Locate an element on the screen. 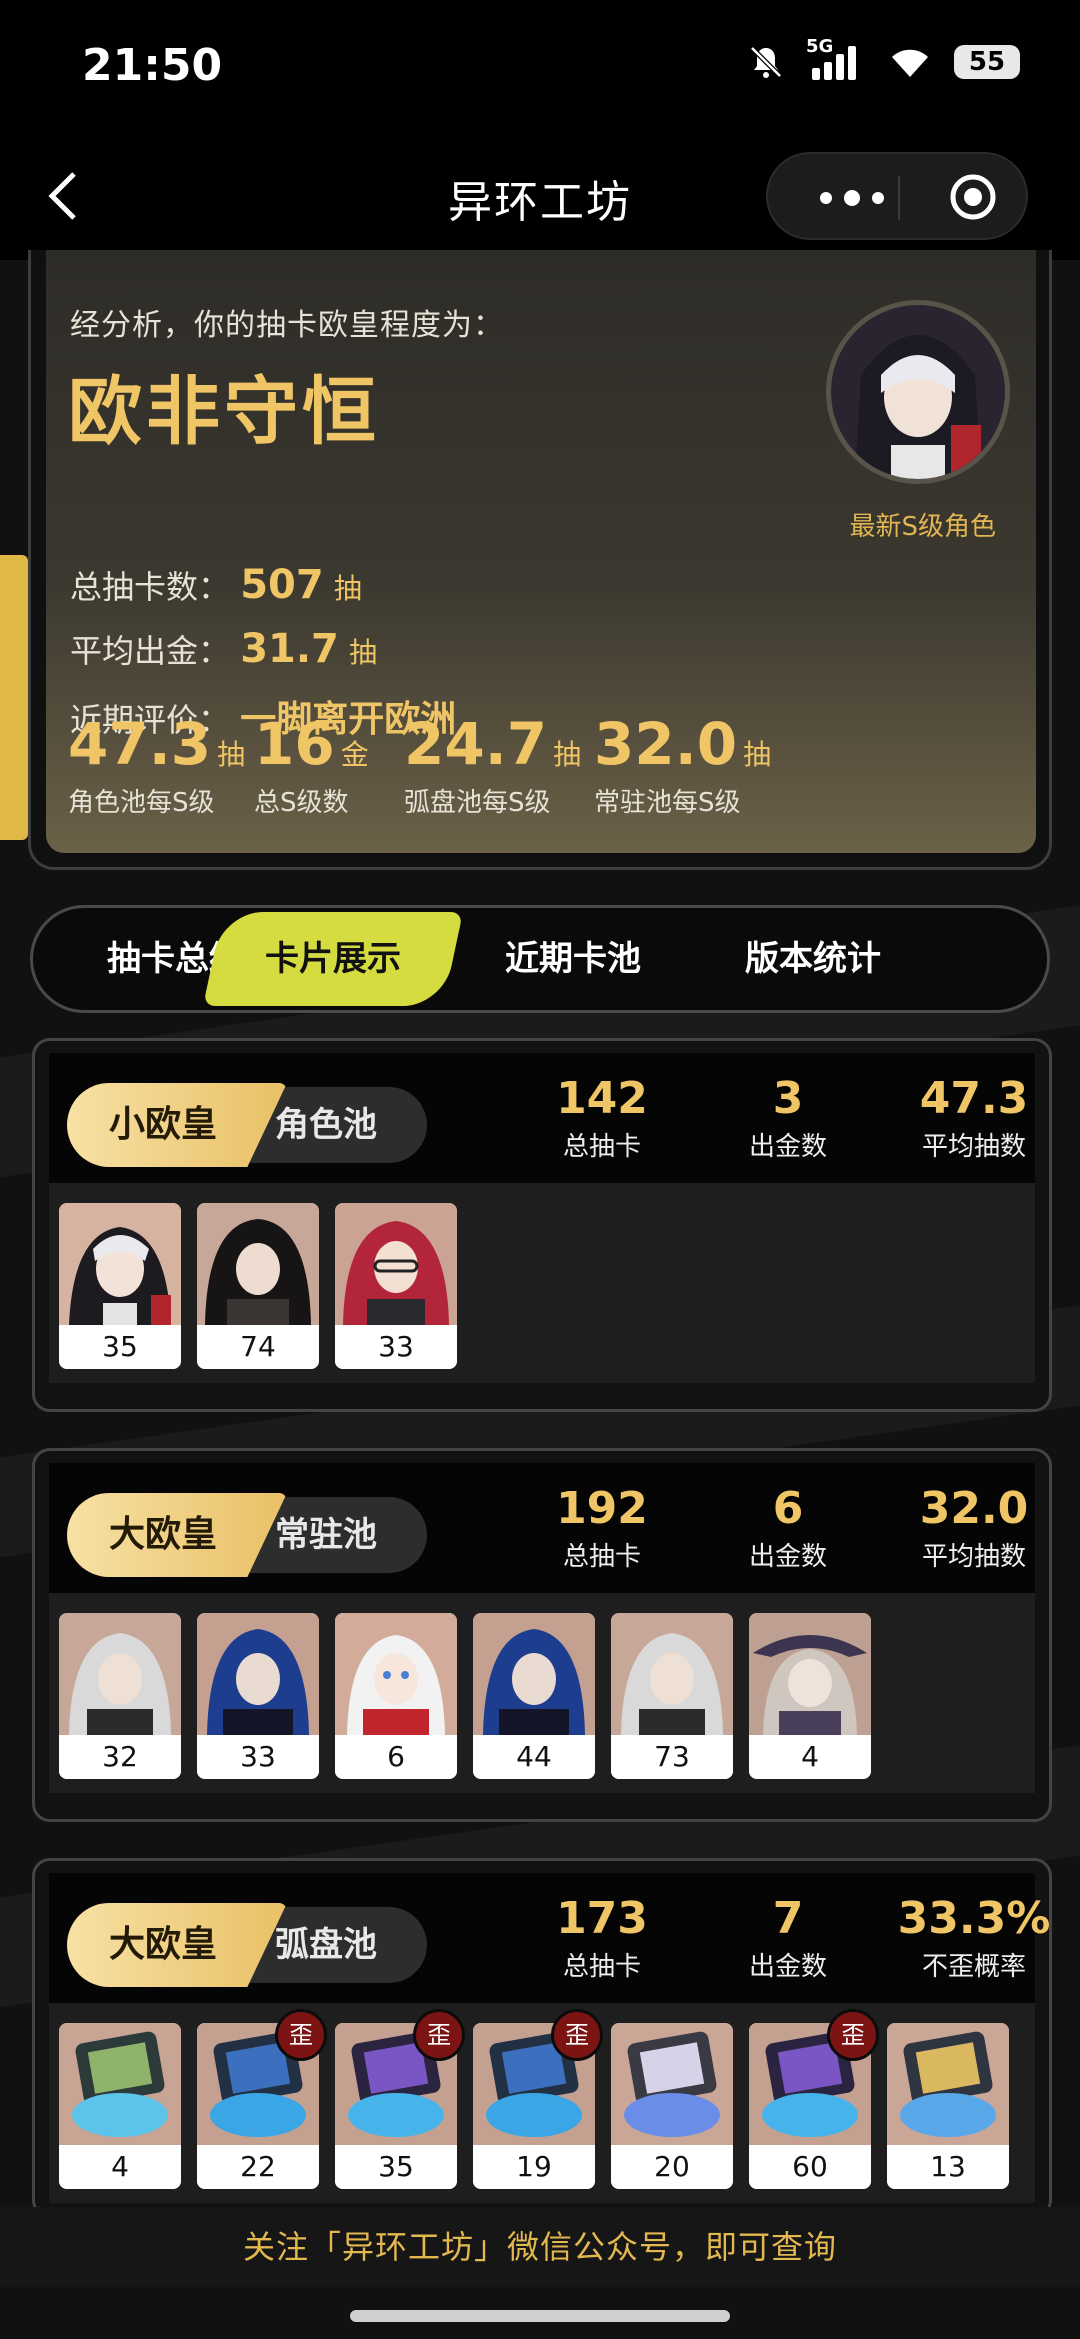  pool-name: 常驻池 is located at coordinates (326, 1535).